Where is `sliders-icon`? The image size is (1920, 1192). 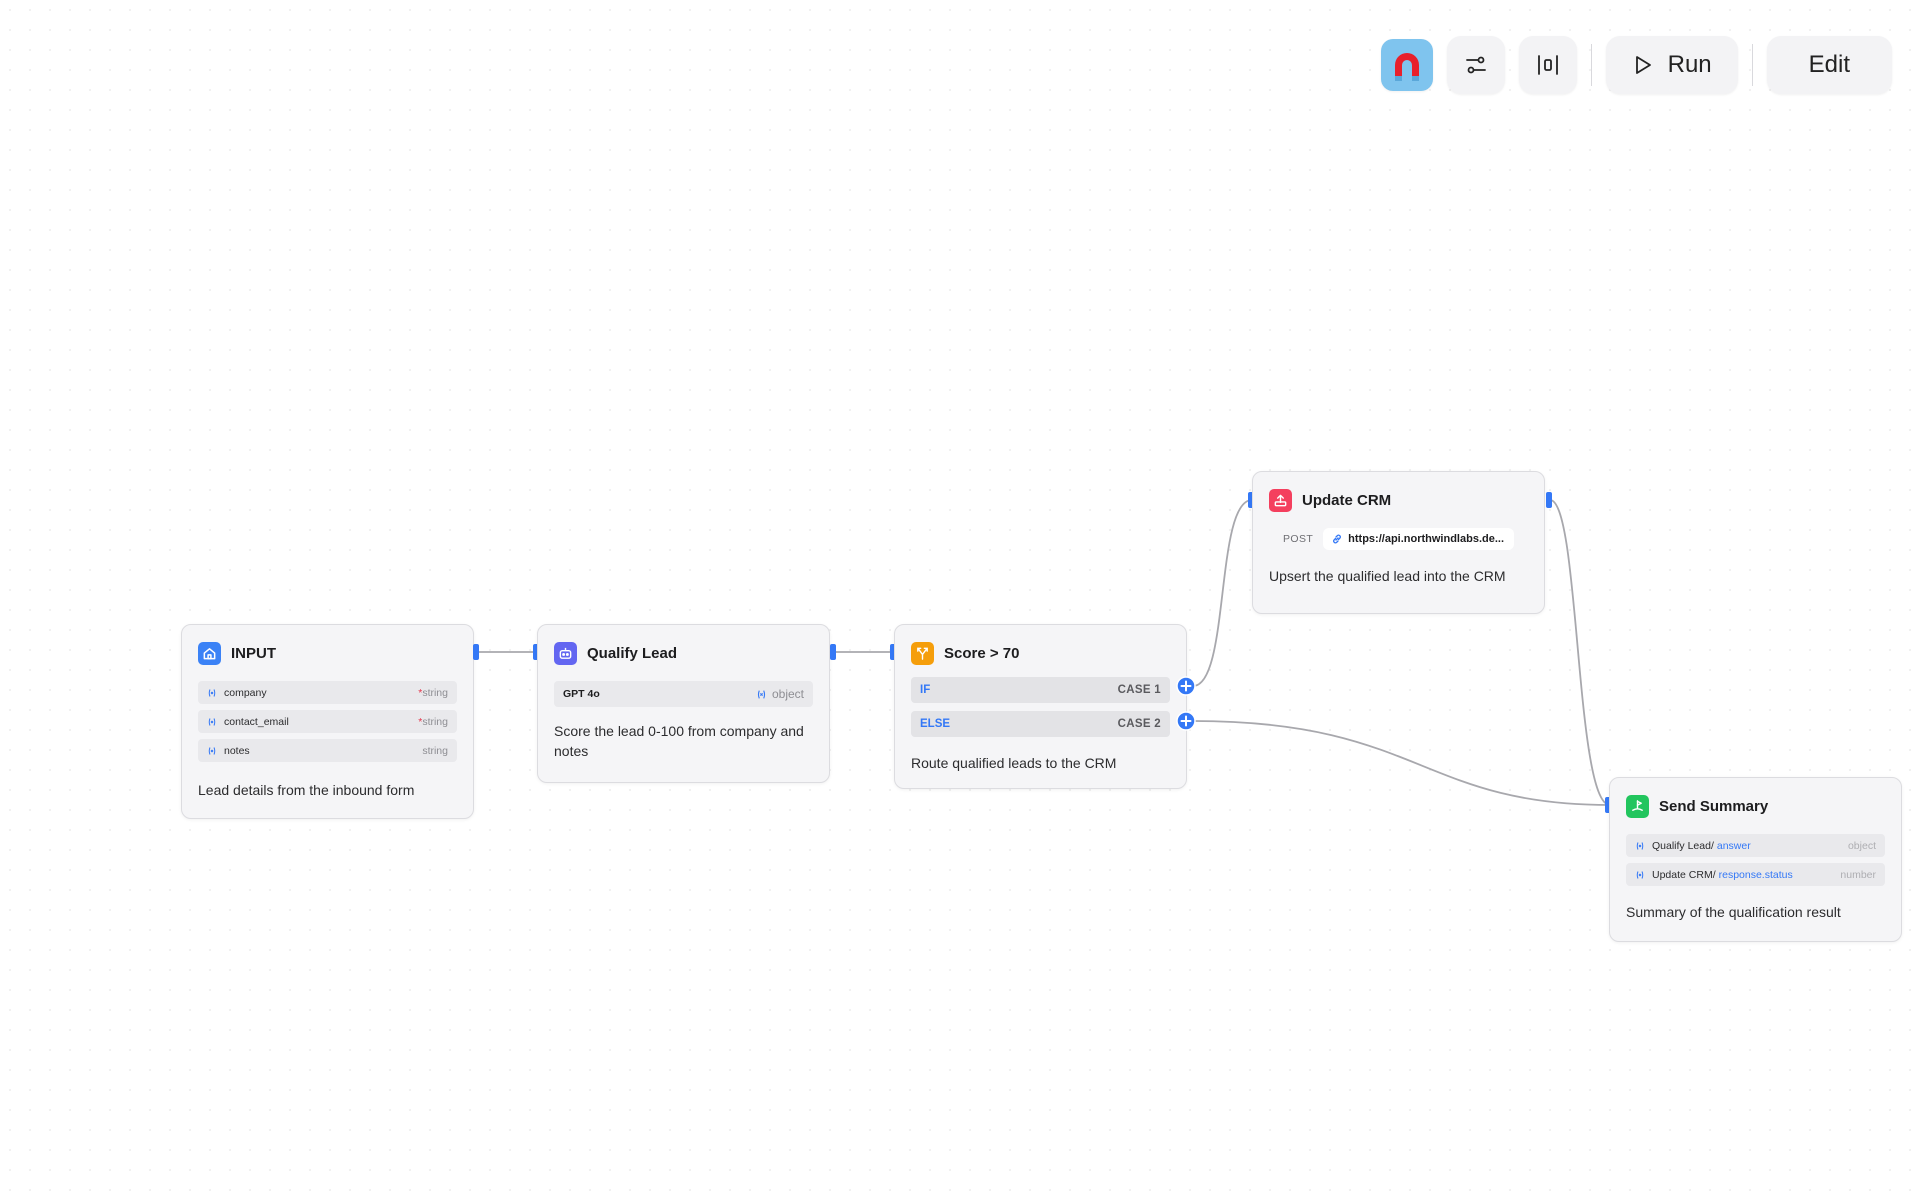
sliders-icon is located at coordinates (1475, 65).